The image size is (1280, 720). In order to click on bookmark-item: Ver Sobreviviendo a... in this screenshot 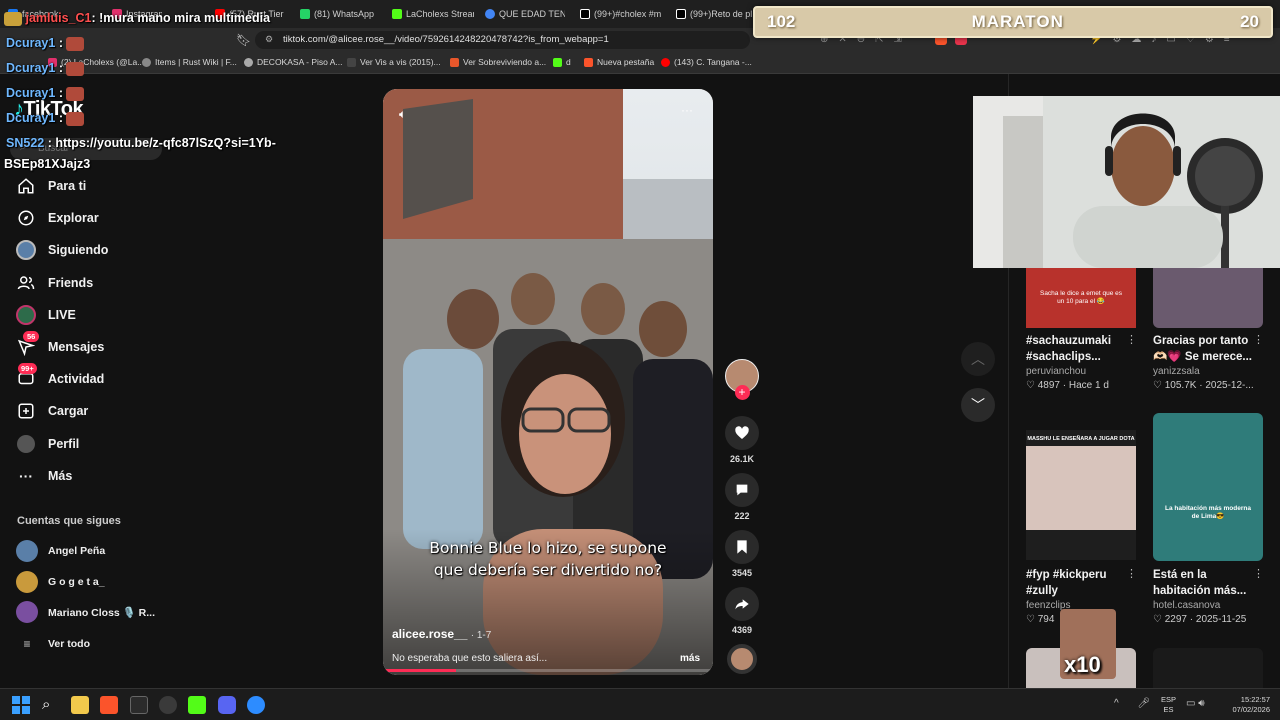, I will do `click(498, 62)`.